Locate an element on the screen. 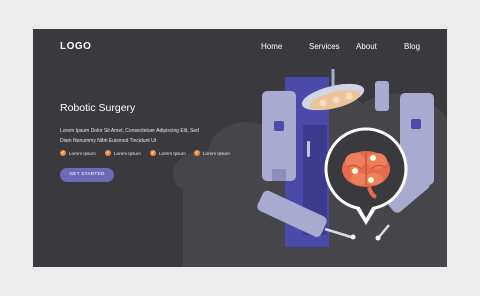 The width and height of the screenshot is (480, 296). right-arm-top is located at coordinates (382, 96).